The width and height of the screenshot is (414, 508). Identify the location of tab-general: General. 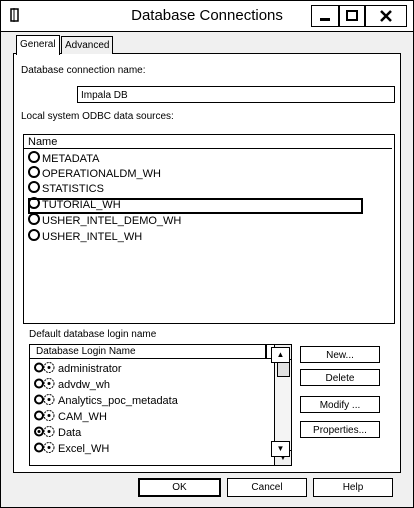
(38, 45).